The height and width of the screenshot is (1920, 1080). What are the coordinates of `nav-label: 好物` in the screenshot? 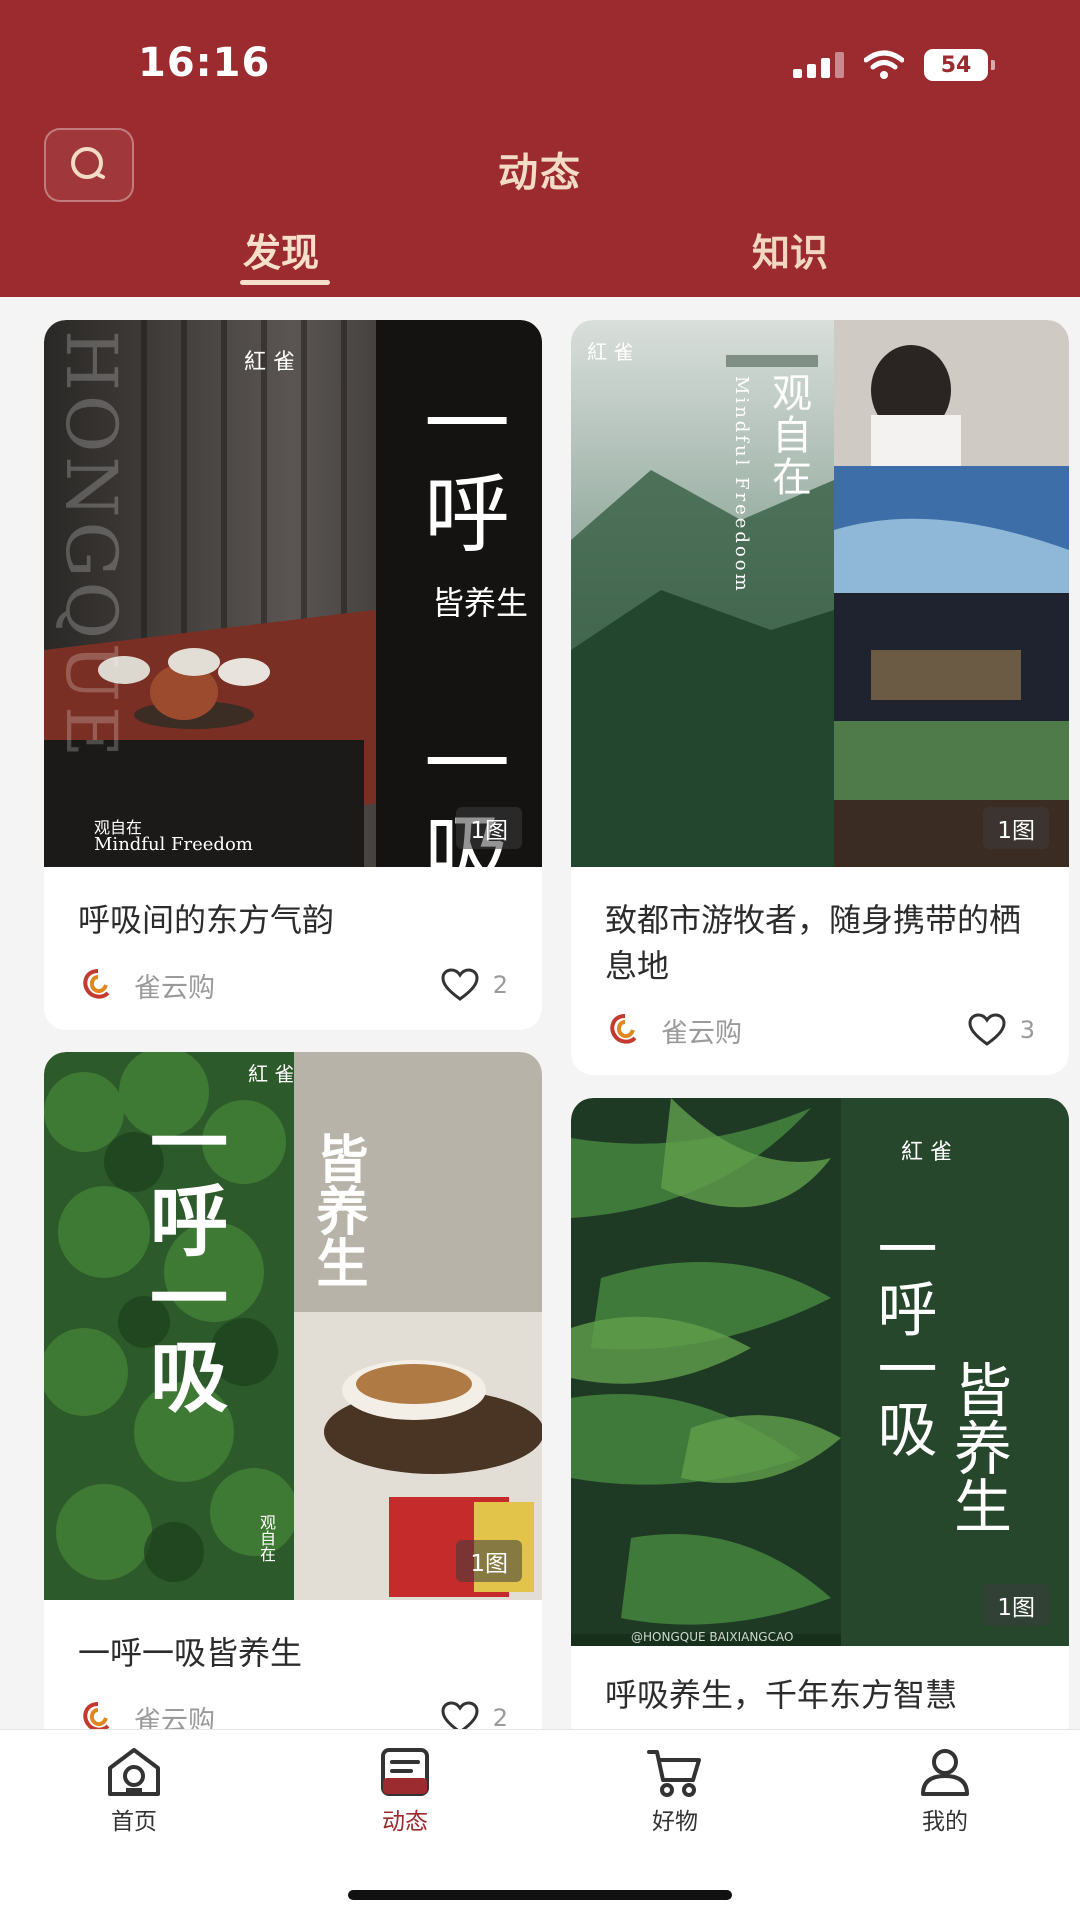 It's located at (675, 1822).